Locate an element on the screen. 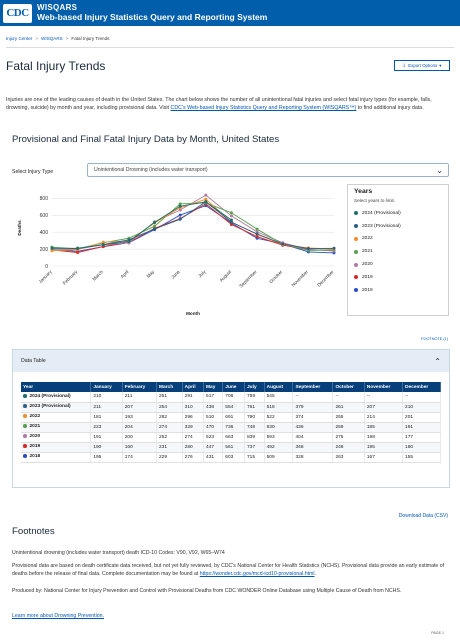 This screenshot has width=460, height=644. table-row: 2021 223 204 274 329 470 736 748 630 436 259 185 191 is located at coordinates (231, 427).